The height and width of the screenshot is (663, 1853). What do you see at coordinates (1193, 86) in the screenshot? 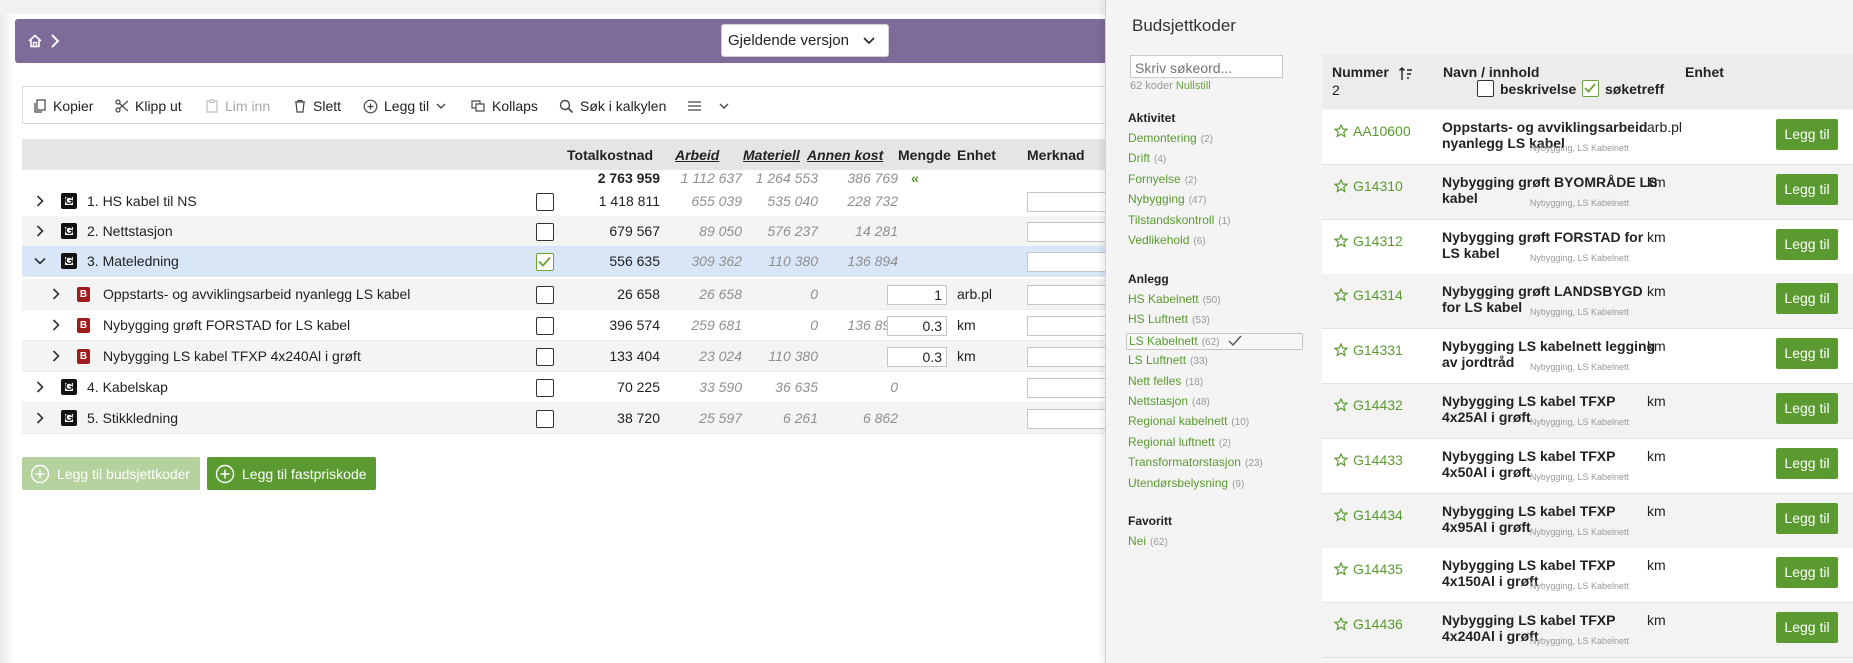
I see `reset-link: Nullstill` at bounding box center [1193, 86].